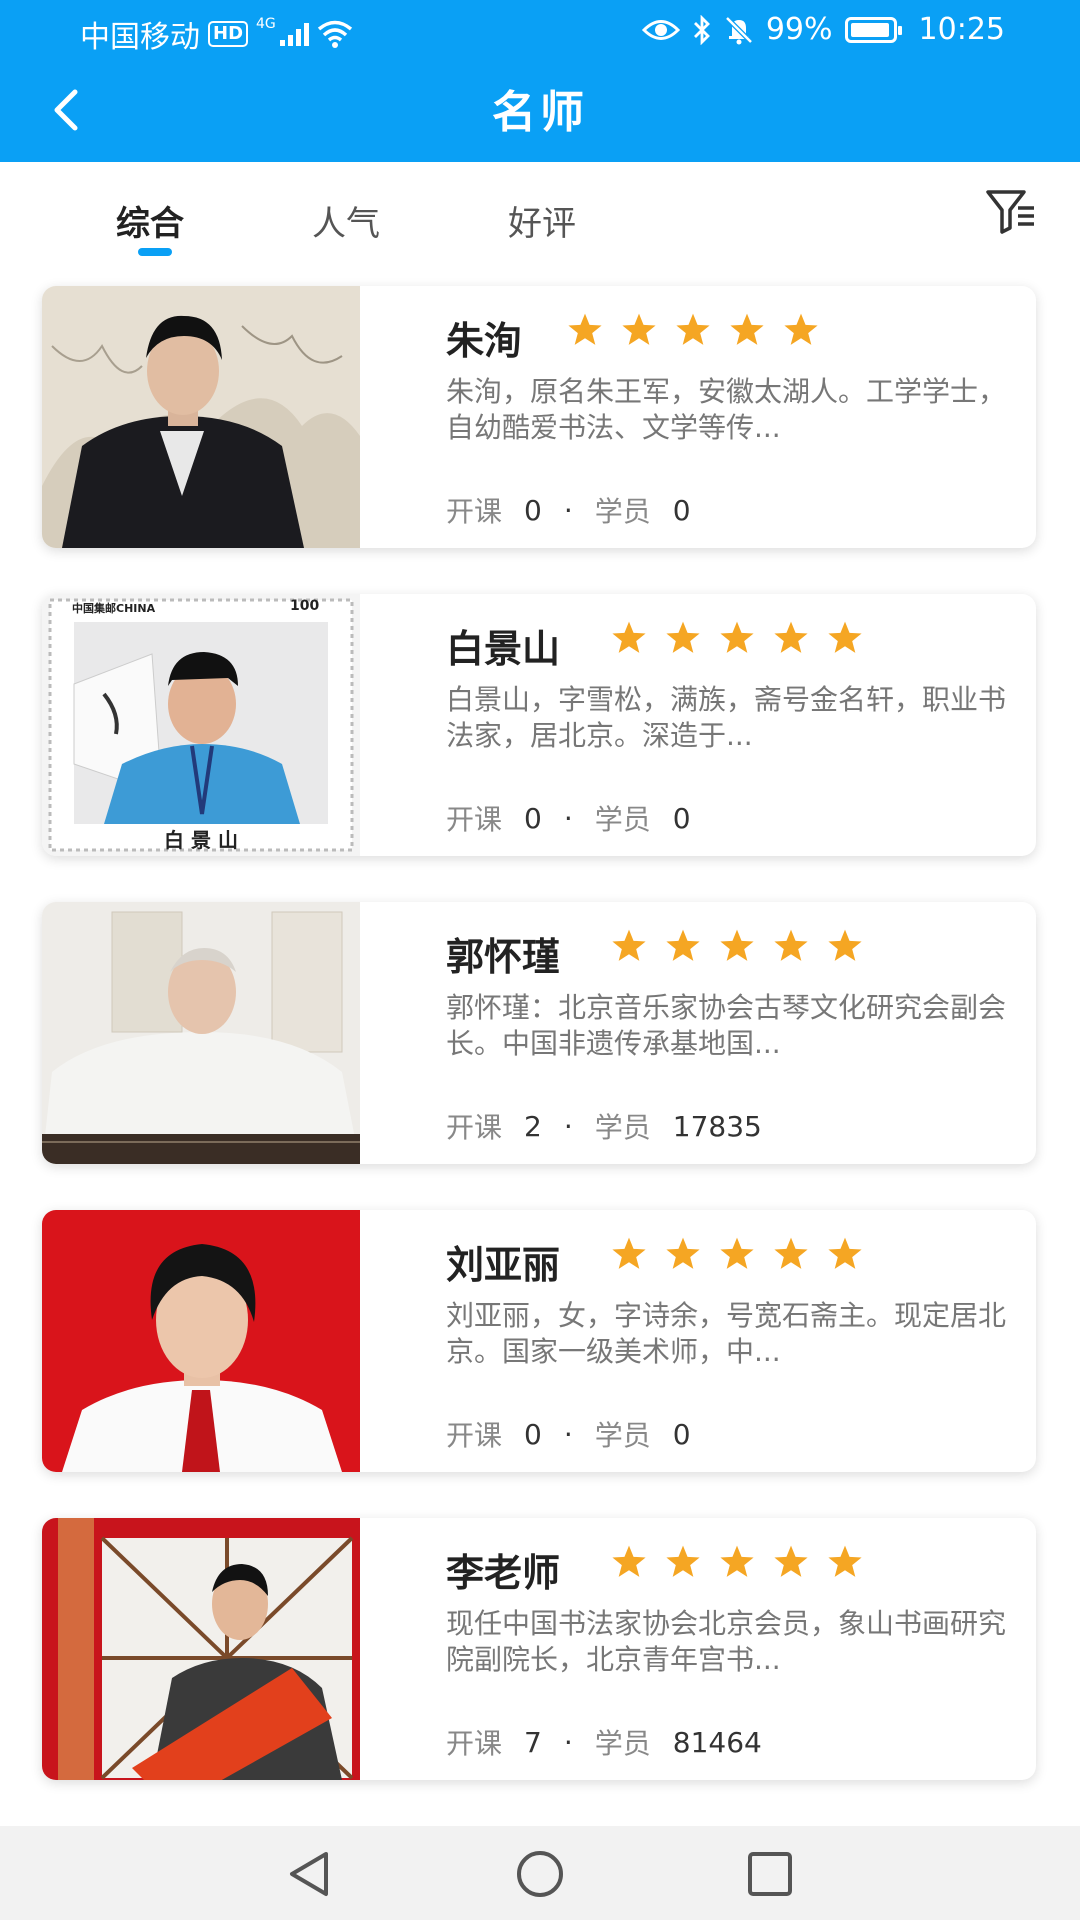  What do you see at coordinates (533, 1126) in the screenshot?
I see `courses-count: 2` at bounding box center [533, 1126].